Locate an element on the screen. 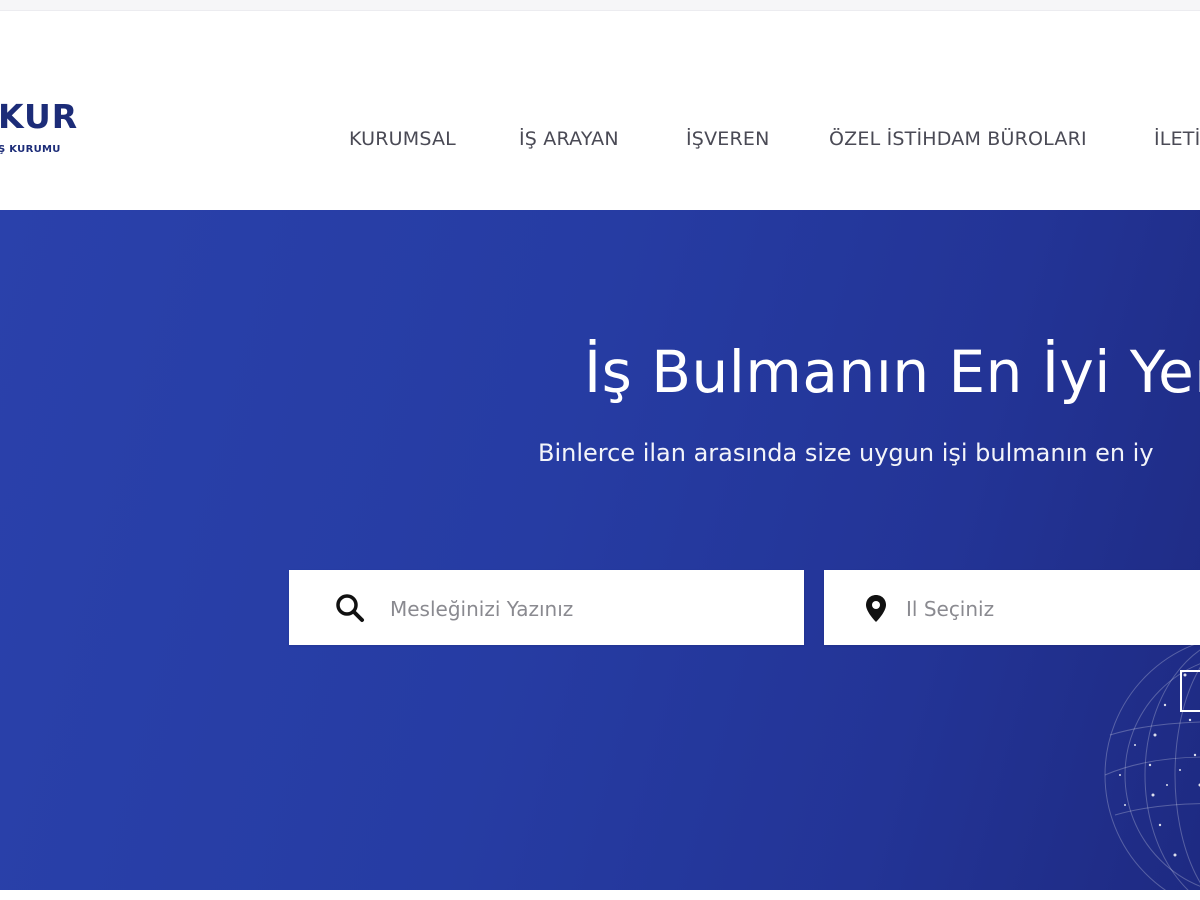 This screenshot has width=1200, height=900. browser-top-strip is located at coordinates (600, 5).